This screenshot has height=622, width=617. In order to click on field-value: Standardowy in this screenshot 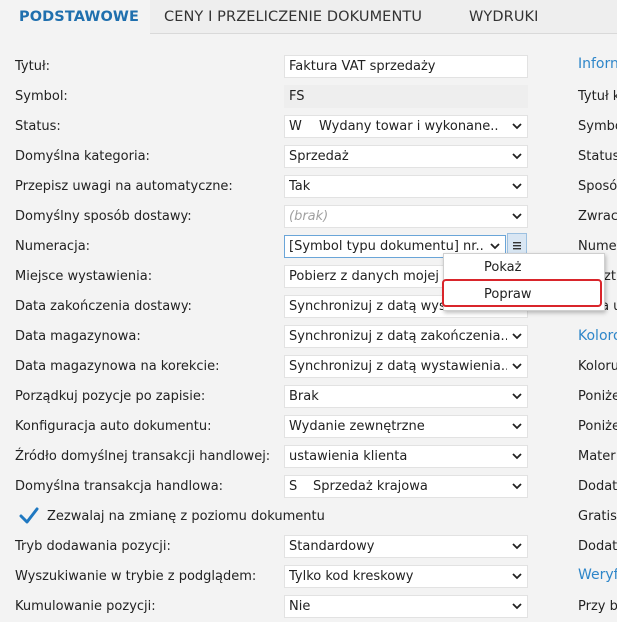, I will do `click(332, 546)`.